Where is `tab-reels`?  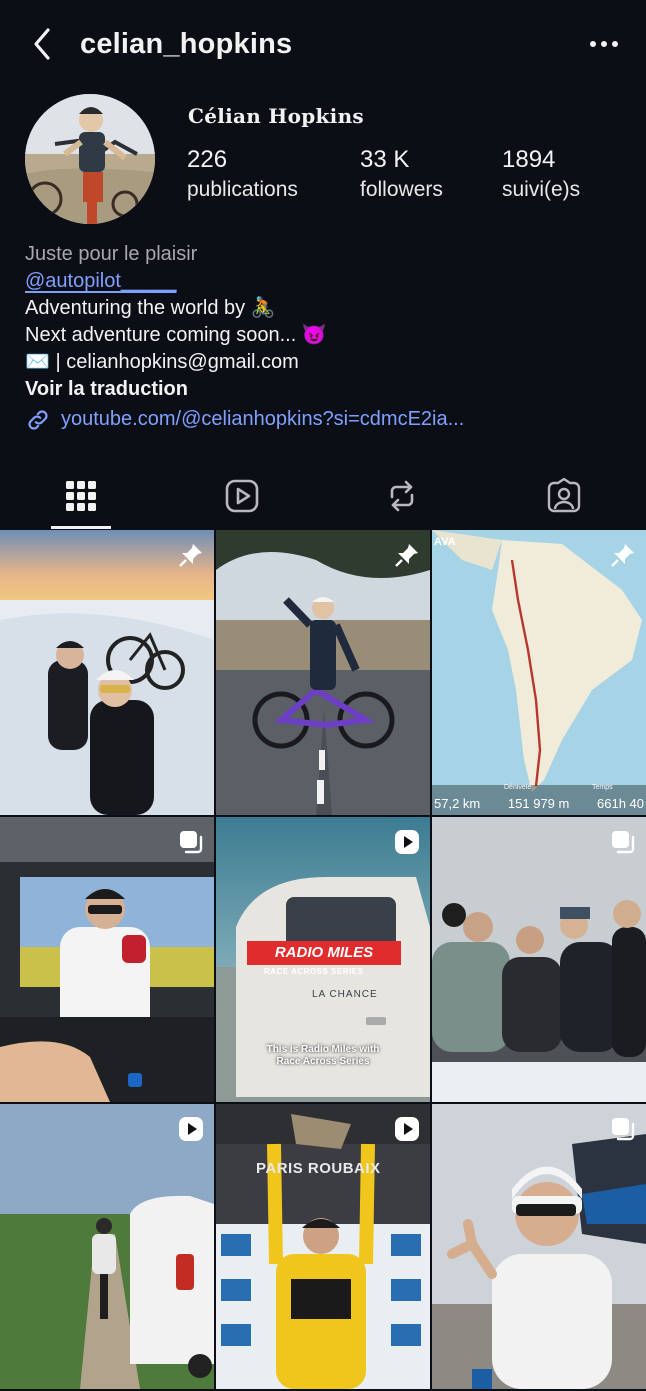 tab-reels is located at coordinates (242, 496).